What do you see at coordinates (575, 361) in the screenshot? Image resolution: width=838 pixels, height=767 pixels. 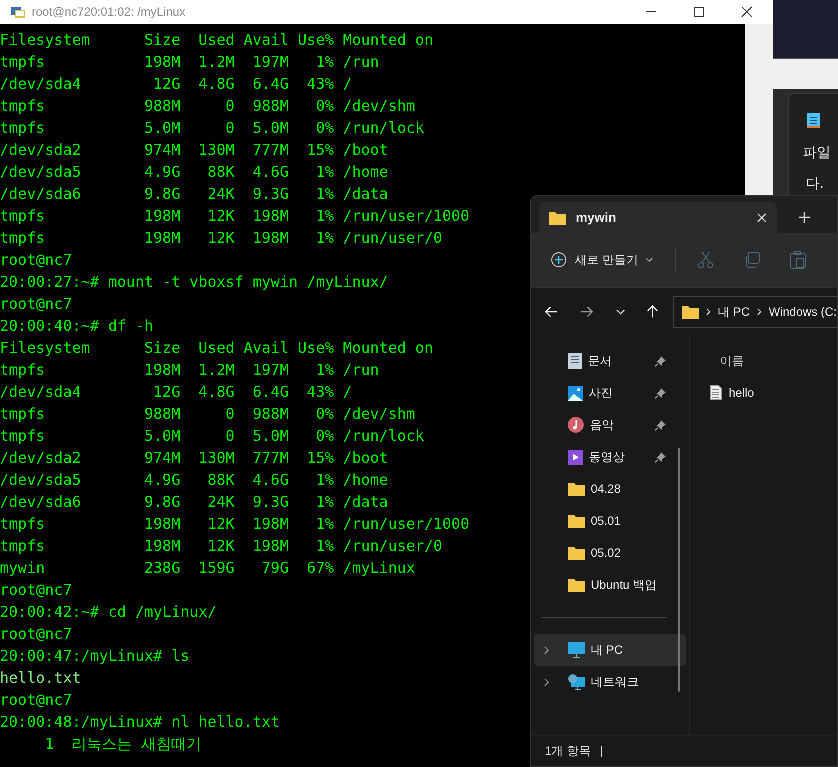 I see `document-icon` at bounding box center [575, 361].